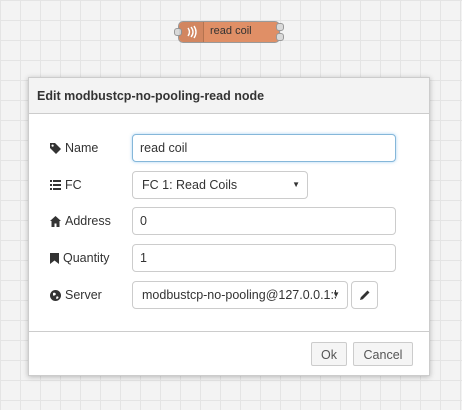 The image size is (462, 410). Describe the element at coordinates (55, 148) in the screenshot. I see `tag-icon` at that location.